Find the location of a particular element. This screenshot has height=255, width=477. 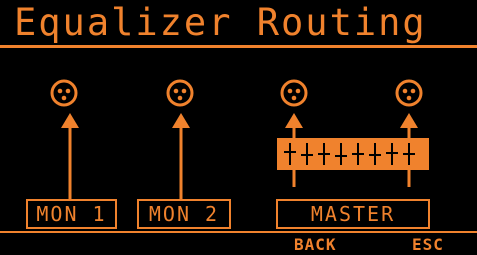

output-mon1-button: MON 1 is located at coordinates (71, 214).